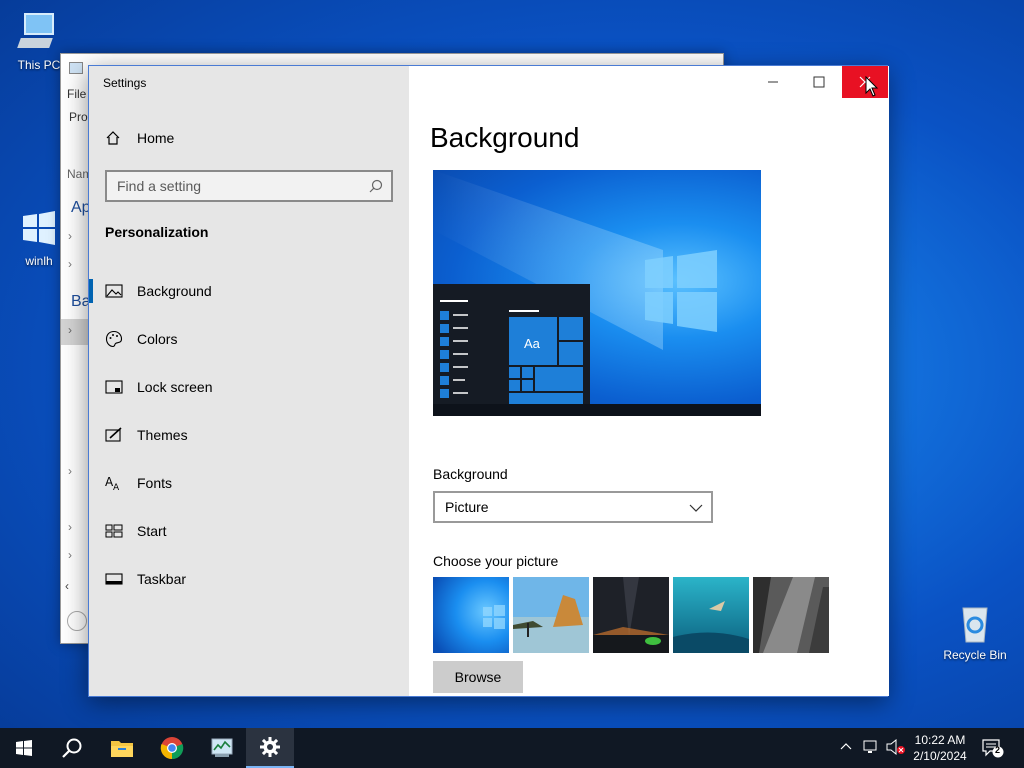 Image resolution: width=1024 pixels, height=768 pixels. I want to click on search-input: Find a setting, so click(249, 186).